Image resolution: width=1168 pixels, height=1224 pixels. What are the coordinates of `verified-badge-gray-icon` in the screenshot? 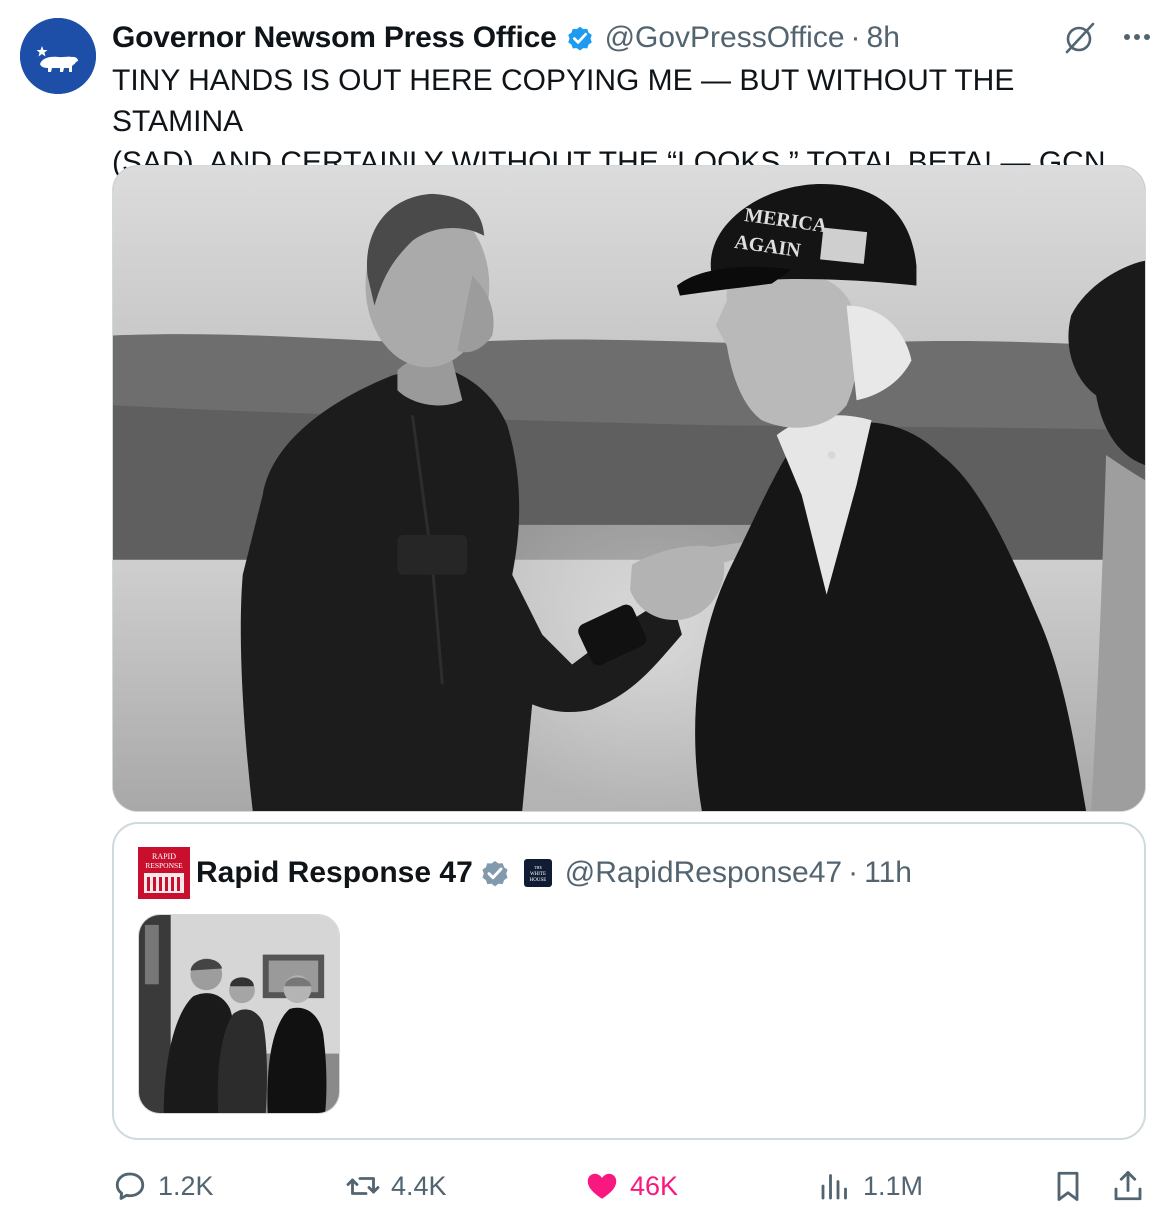 It's located at (495, 873).